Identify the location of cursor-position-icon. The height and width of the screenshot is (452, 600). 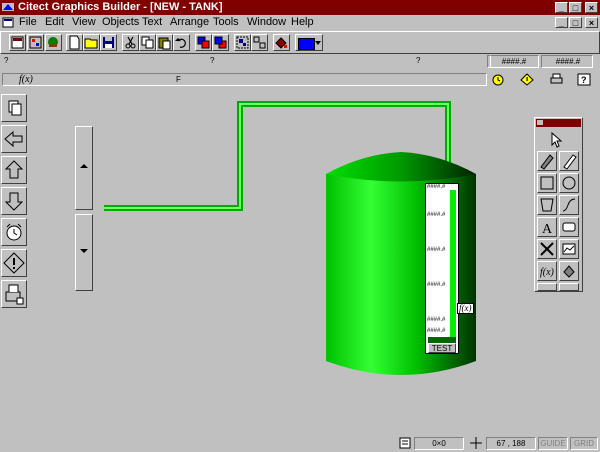
(476, 443).